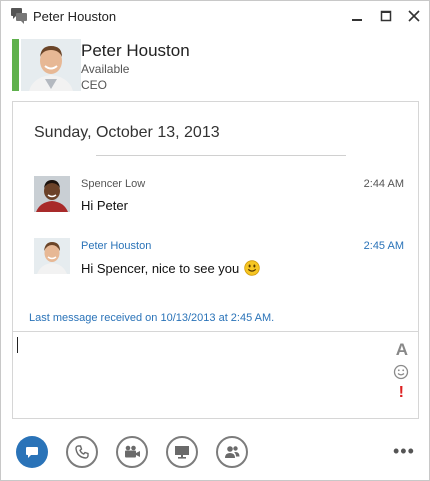 The height and width of the screenshot is (481, 430). What do you see at coordinates (252, 269) in the screenshot?
I see `smiley-icon` at bounding box center [252, 269].